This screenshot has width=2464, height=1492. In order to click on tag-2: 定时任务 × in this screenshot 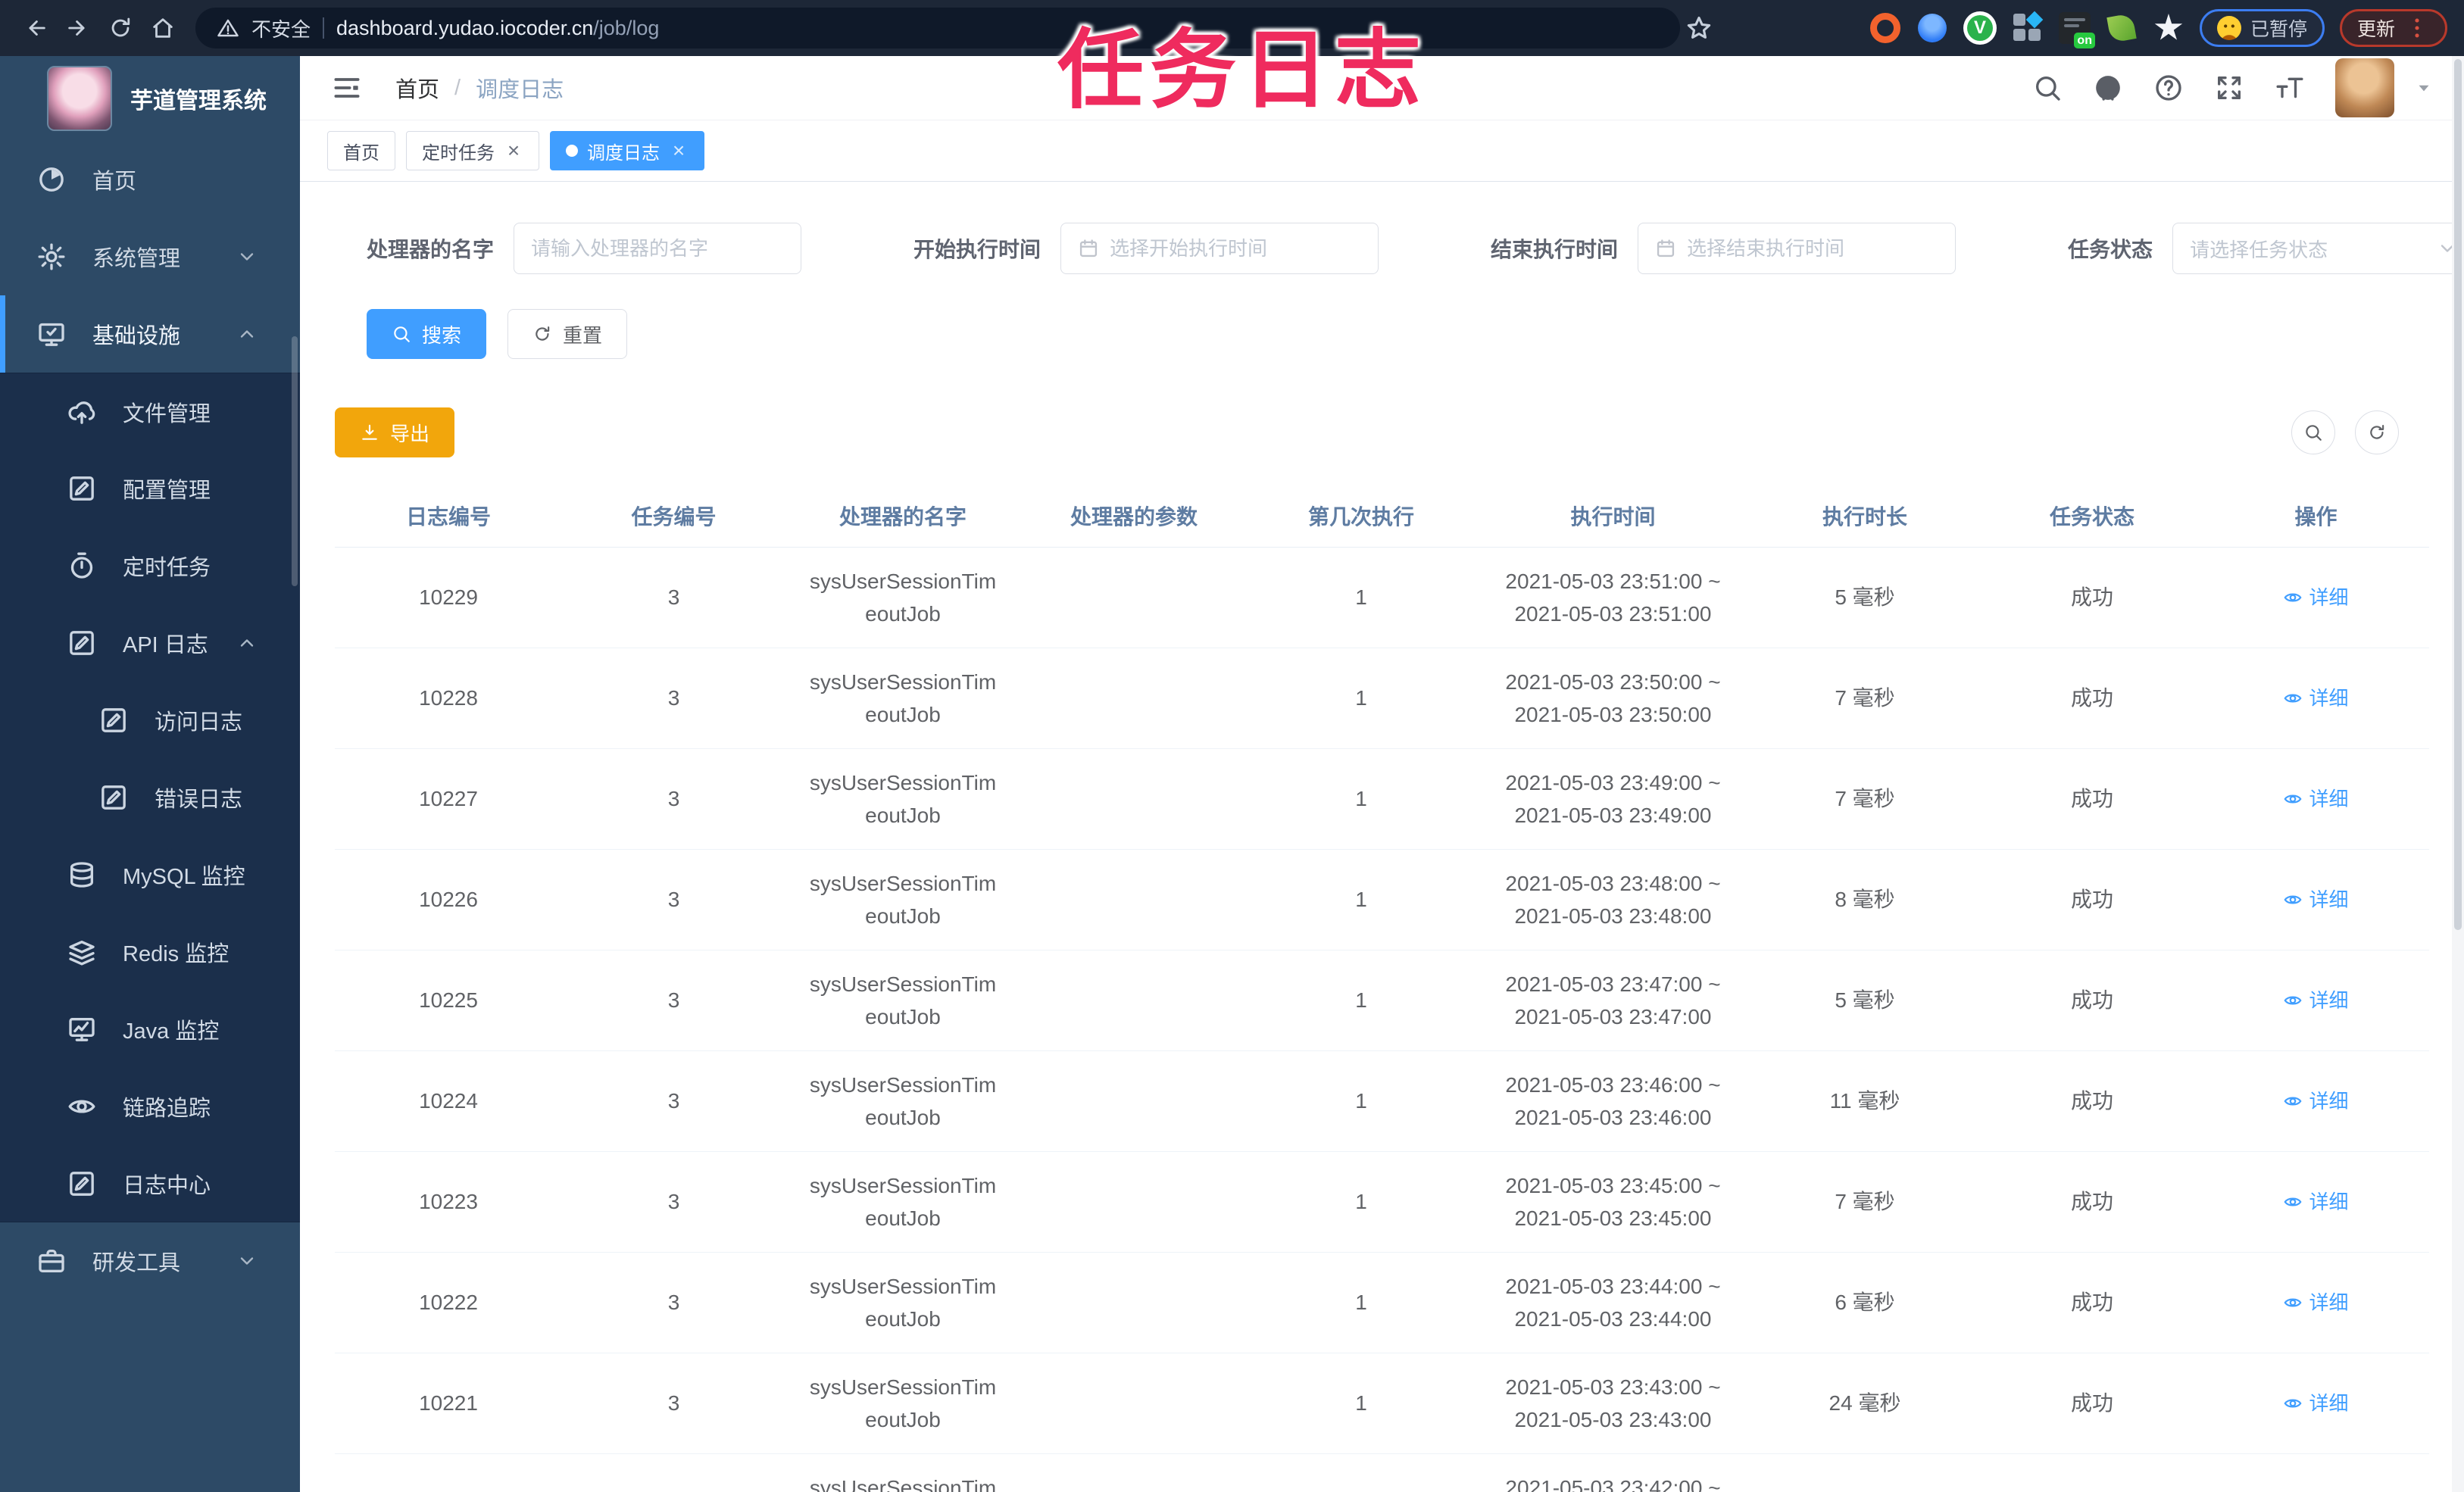, I will do `click(472, 151)`.